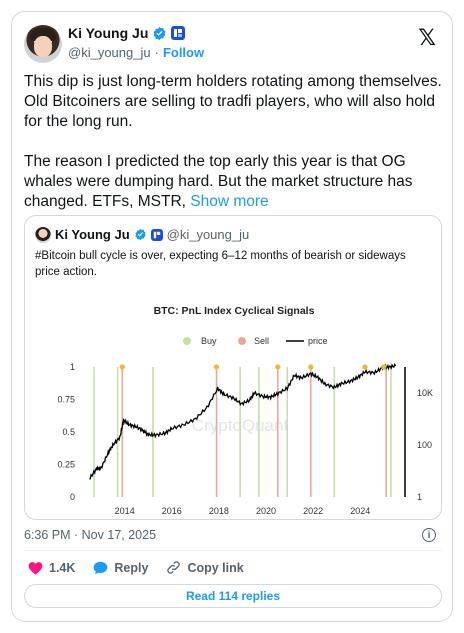 This screenshot has width=464, height=633. Describe the element at coordinates (92, 234) in the screenshot. I see `quote-author-name: Ki Young Ju` at that location.